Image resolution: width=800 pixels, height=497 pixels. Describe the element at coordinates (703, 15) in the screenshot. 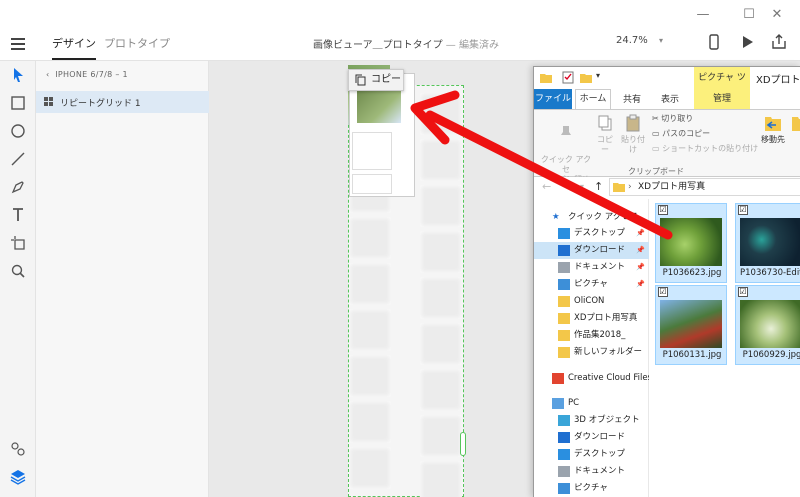

I see `minimize-button: —` at that location.